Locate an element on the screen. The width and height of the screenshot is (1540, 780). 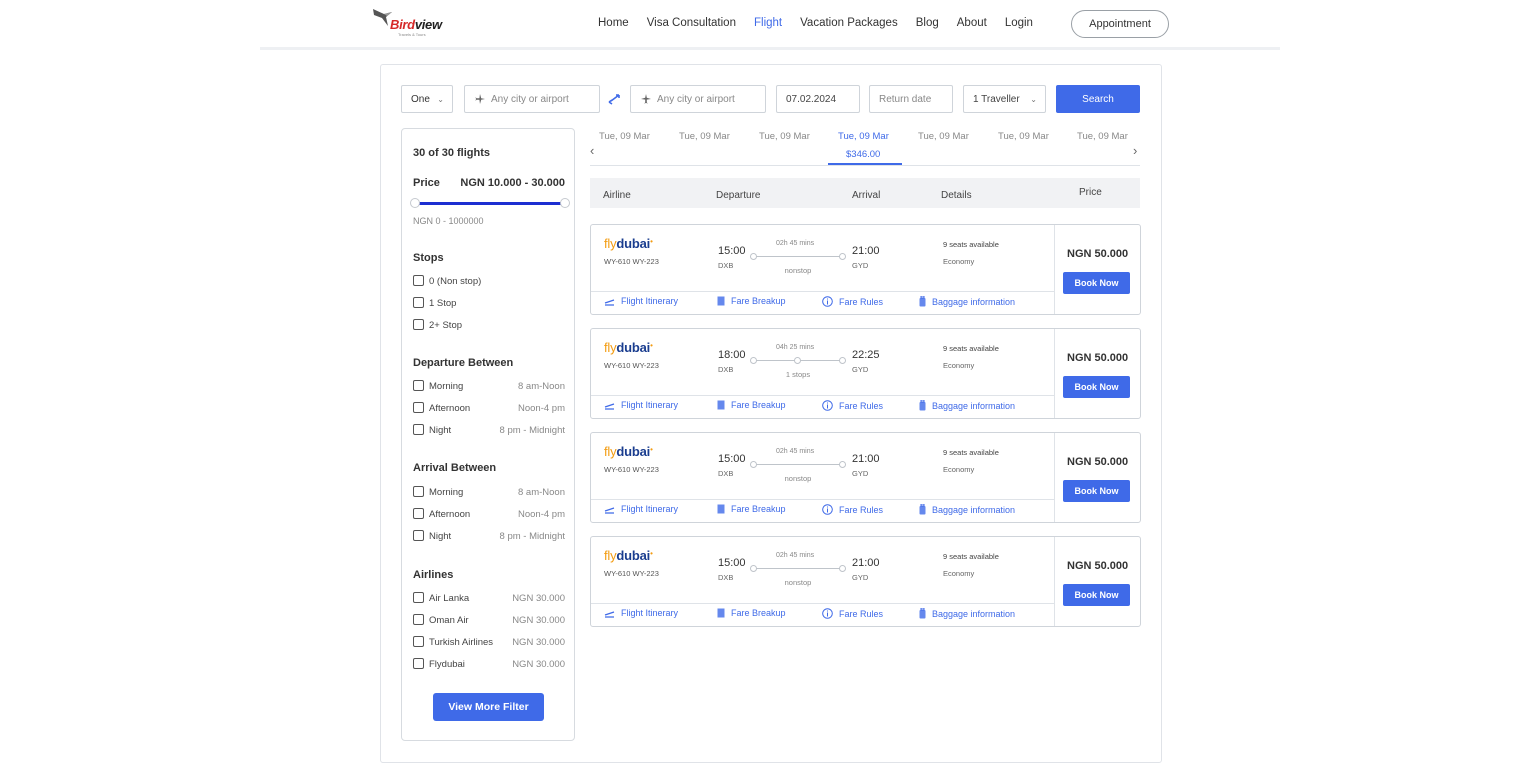
airline-option-label: Flydubai is located at coordinates (447, 664).